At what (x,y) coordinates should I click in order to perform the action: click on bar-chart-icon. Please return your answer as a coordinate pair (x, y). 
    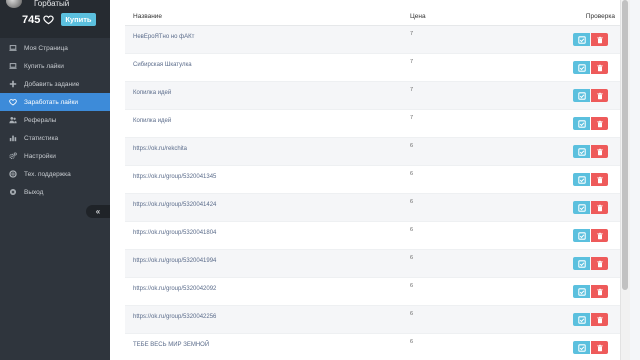
    Looking at the image, I should click on (13, 138).